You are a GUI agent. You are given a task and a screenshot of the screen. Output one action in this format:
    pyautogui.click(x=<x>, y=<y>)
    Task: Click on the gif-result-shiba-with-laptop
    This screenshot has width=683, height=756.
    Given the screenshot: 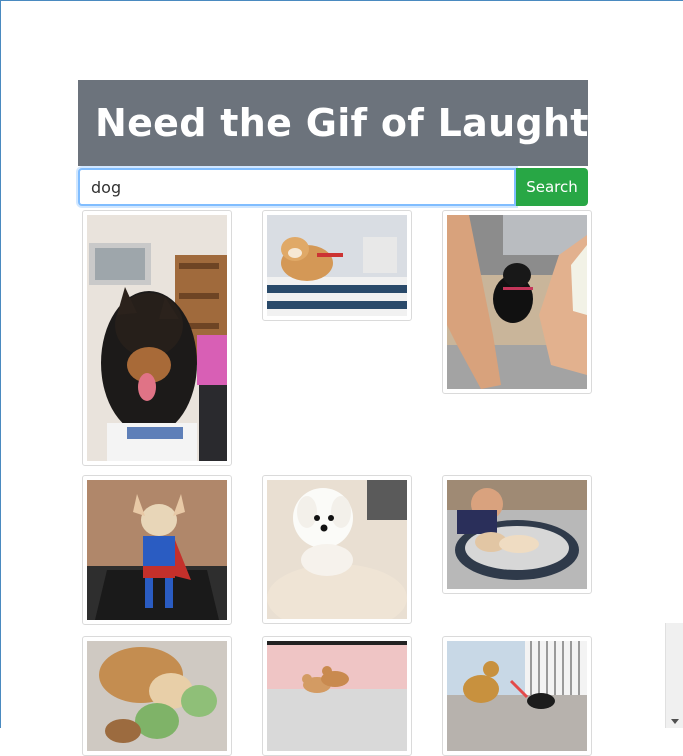 What is the action you would take?
    pyautogui.click(x=337, y=265)
    